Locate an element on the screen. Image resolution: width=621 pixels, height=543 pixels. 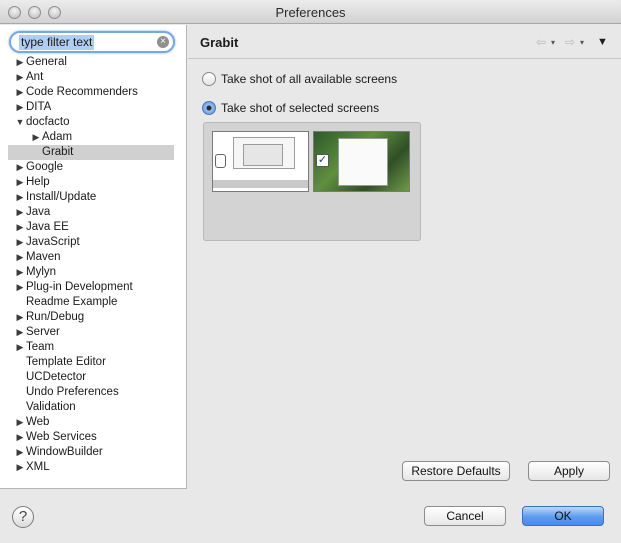
tree-item: Readme Example is located at coordinates (93, 302).